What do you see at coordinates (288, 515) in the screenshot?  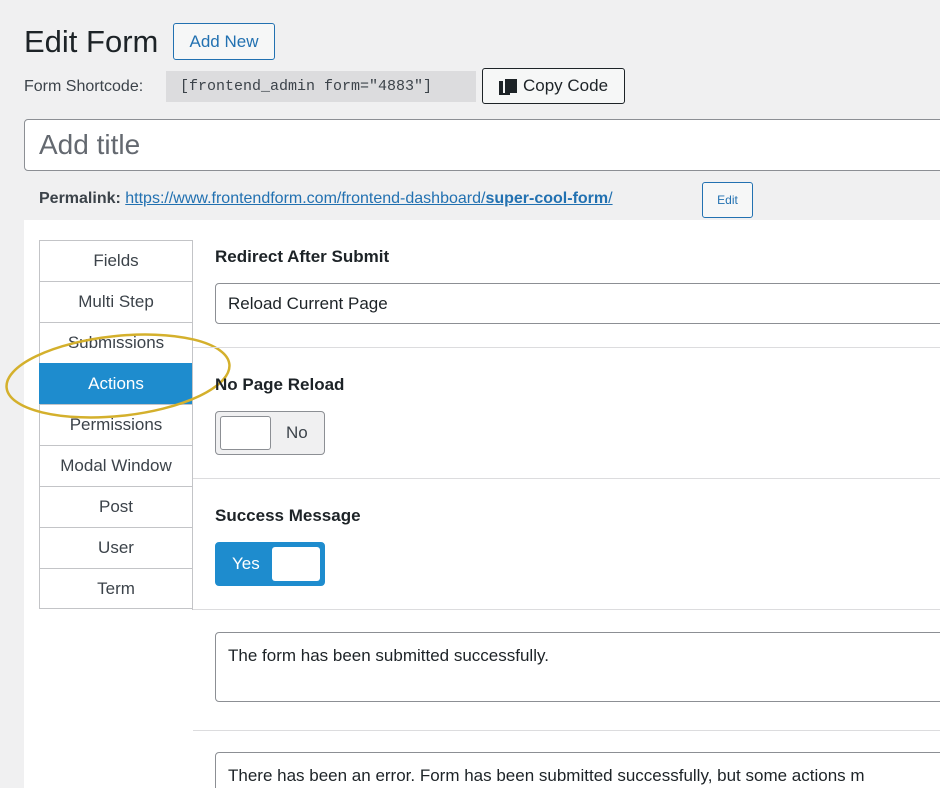 I see `success-message-label: Success Message` at bounding box center [288, 515].